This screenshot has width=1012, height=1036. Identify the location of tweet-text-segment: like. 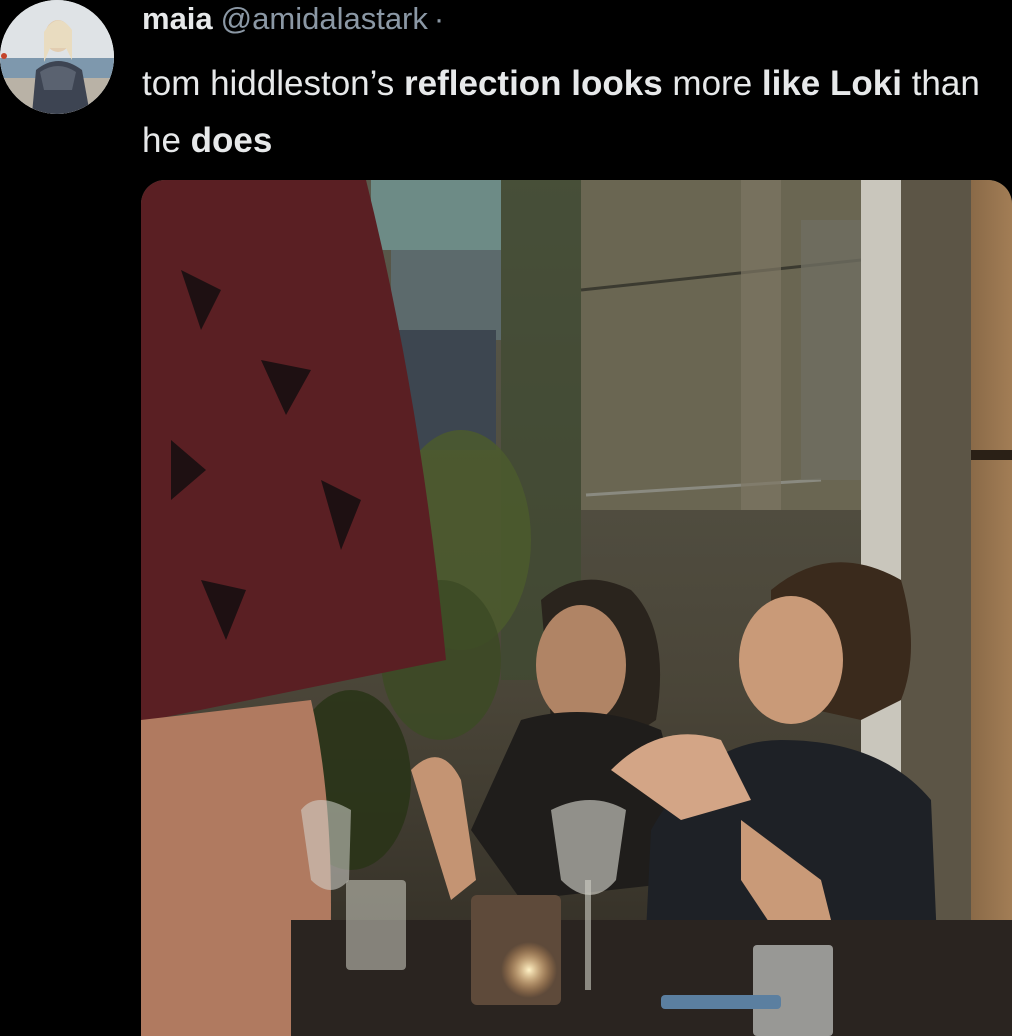
(791, 83).